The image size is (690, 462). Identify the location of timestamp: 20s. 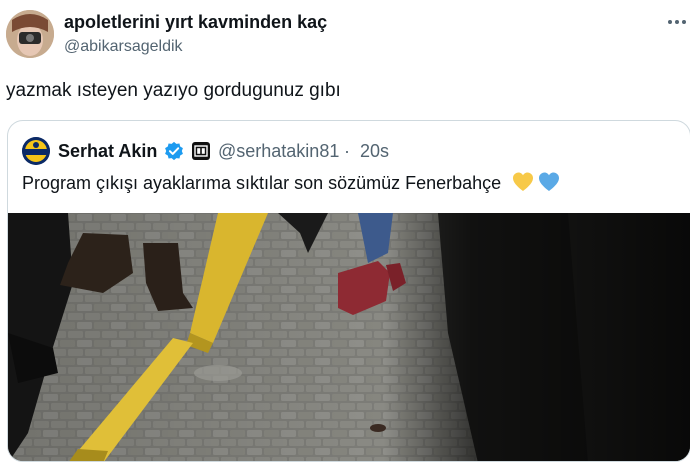
(374, 151).